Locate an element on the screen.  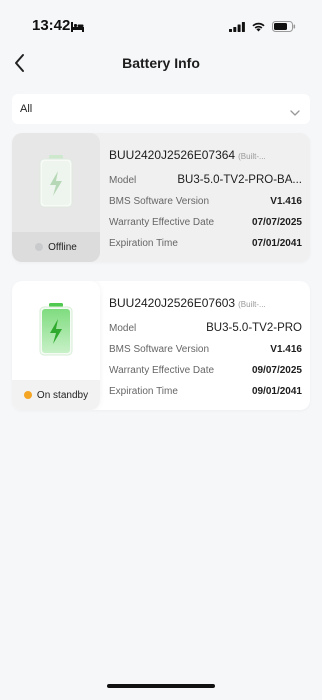
wifi-icon is located at coordinates (258, 28).